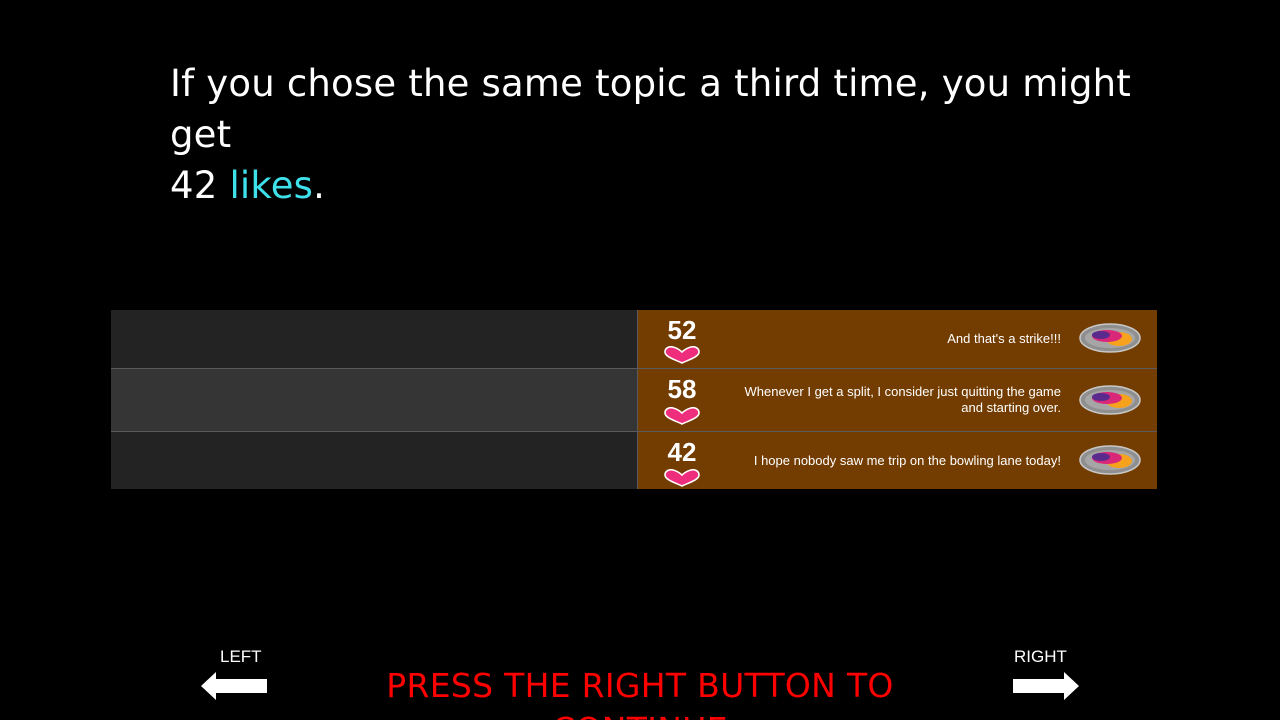 The image size is (1280, 720). Describe the element at coordinates (640, 693) in the screenshot. I see `continue-instruction: PRESS THE RIGHT BUTTON TO CONTINUE` at that location.